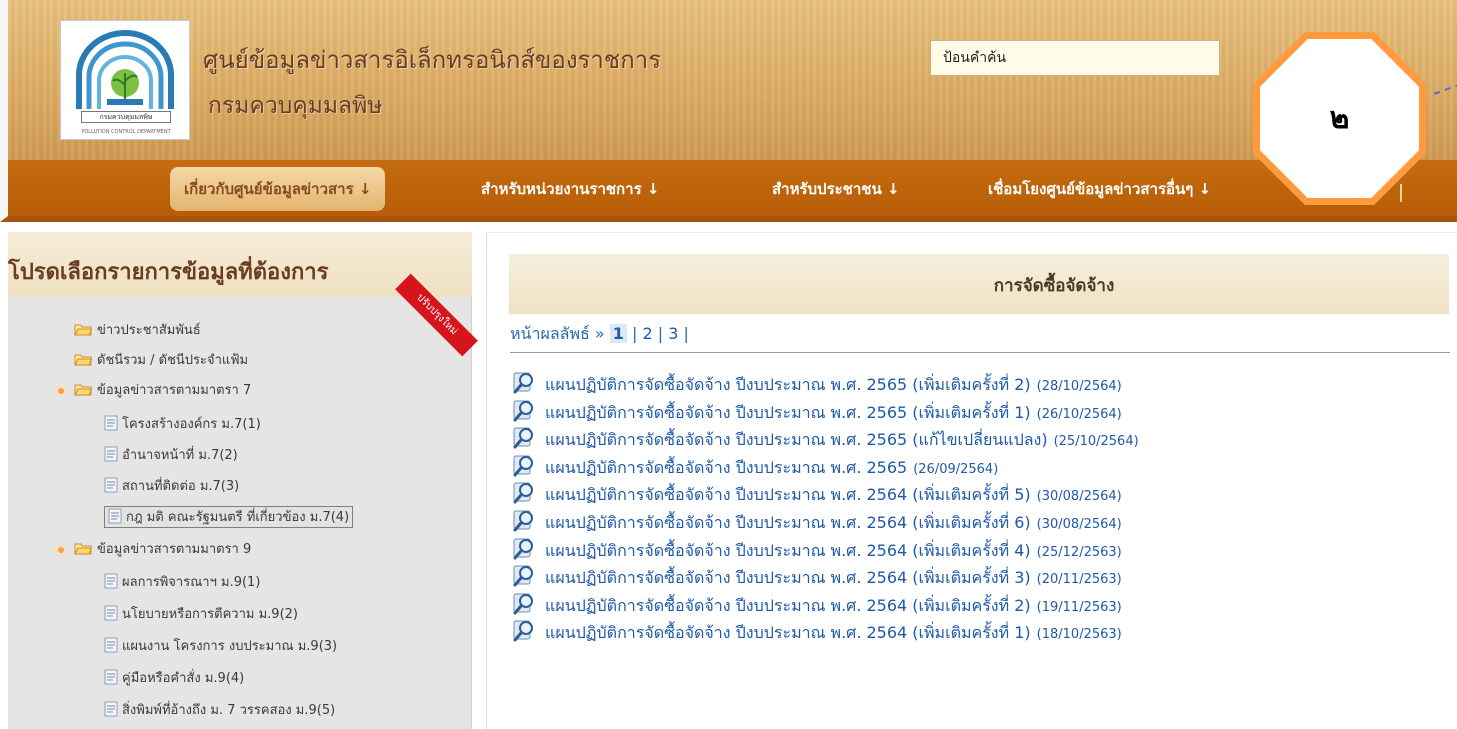 The height and width of the screenshot is (729, 1457). I want to click on document-date: (25/12/2563), so click(1079, 552).